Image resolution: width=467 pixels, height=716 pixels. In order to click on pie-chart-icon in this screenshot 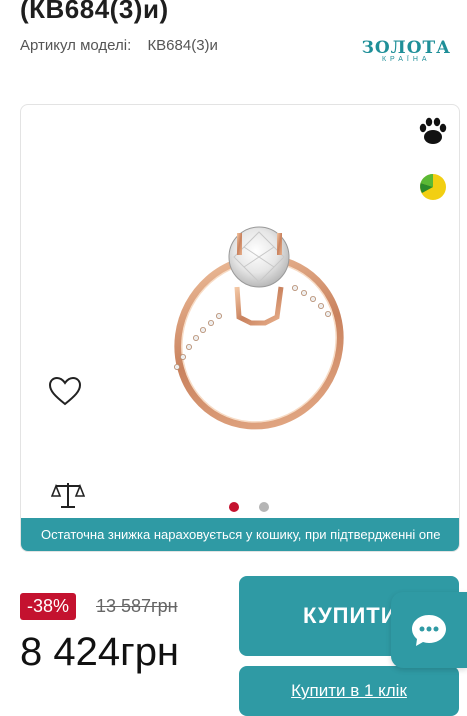, I will do `click(433, 187)`.